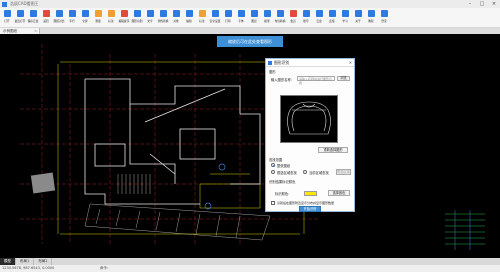 The height and width of the screenshot is (272, 500). I want to click on tab-layout-2: 布局2, so click(43, 261).